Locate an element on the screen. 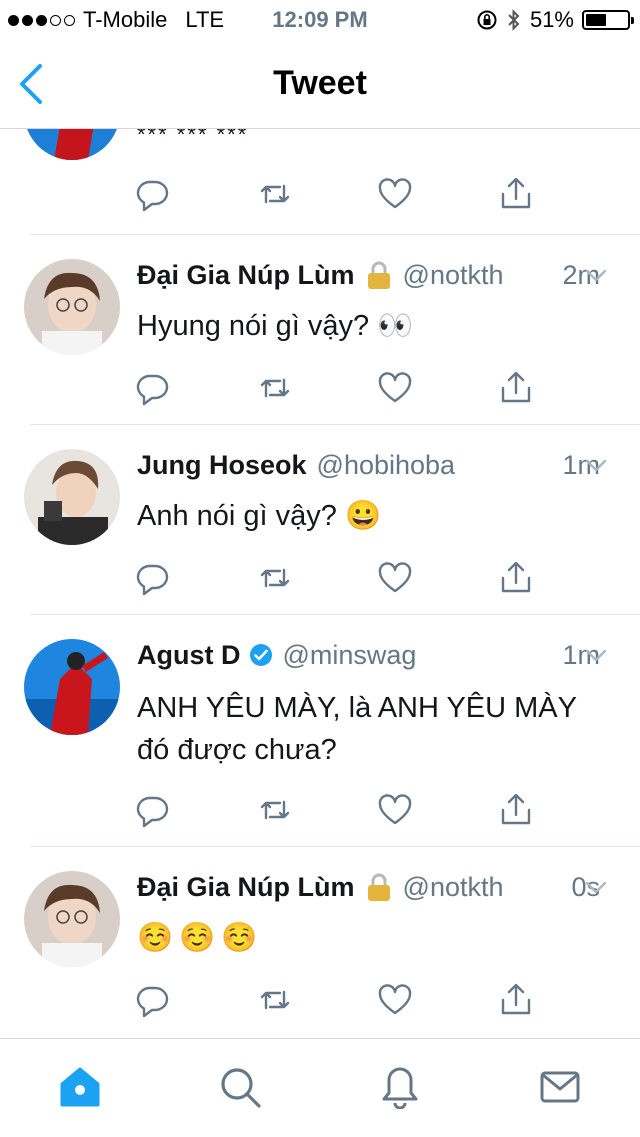 The image size is (640, 1137). bluetooth-icon is located at coordinates (514, 20).